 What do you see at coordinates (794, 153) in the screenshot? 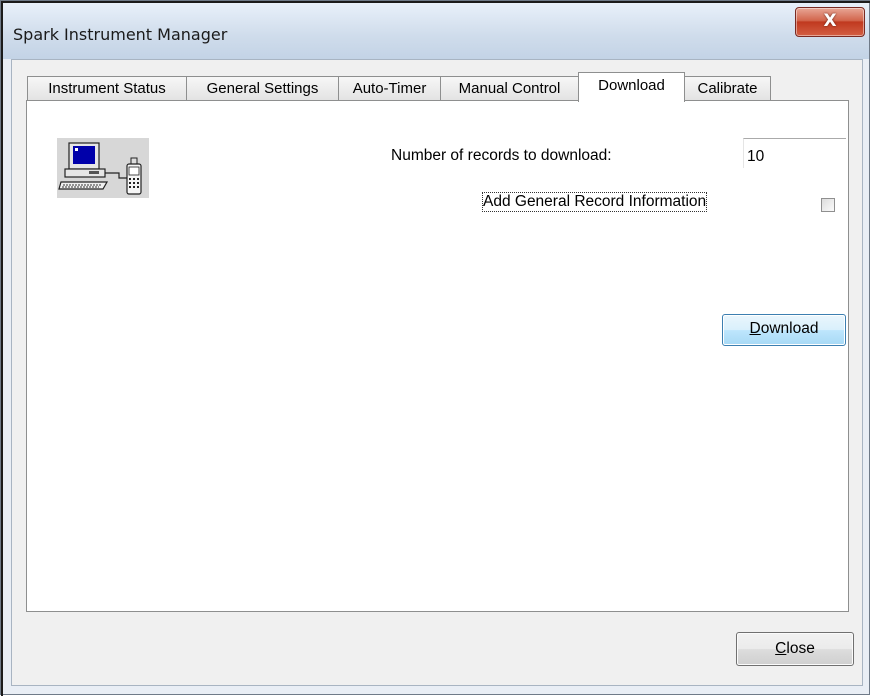
I see `records-to-download-input` at bounding box center [794, 153].